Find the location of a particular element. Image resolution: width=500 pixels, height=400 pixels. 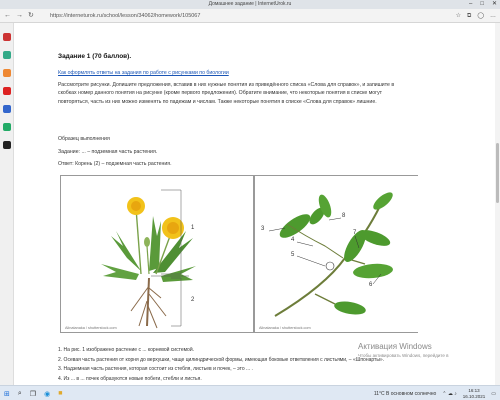

figure2-label: 6 is located at coordinates (371, 285).